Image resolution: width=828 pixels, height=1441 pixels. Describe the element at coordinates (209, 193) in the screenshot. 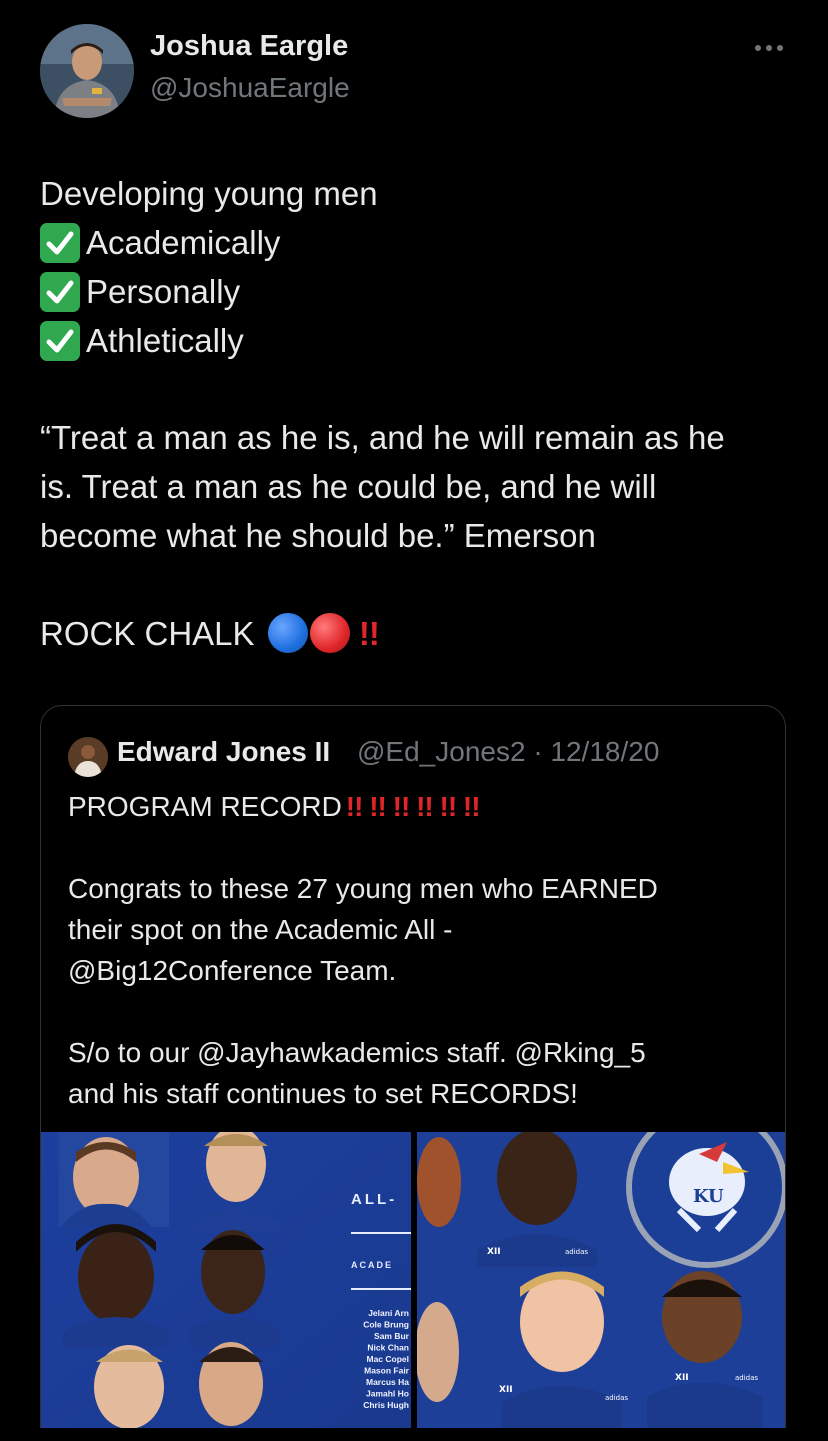

I see `tweet-intro-line: Developing young men` at that location.